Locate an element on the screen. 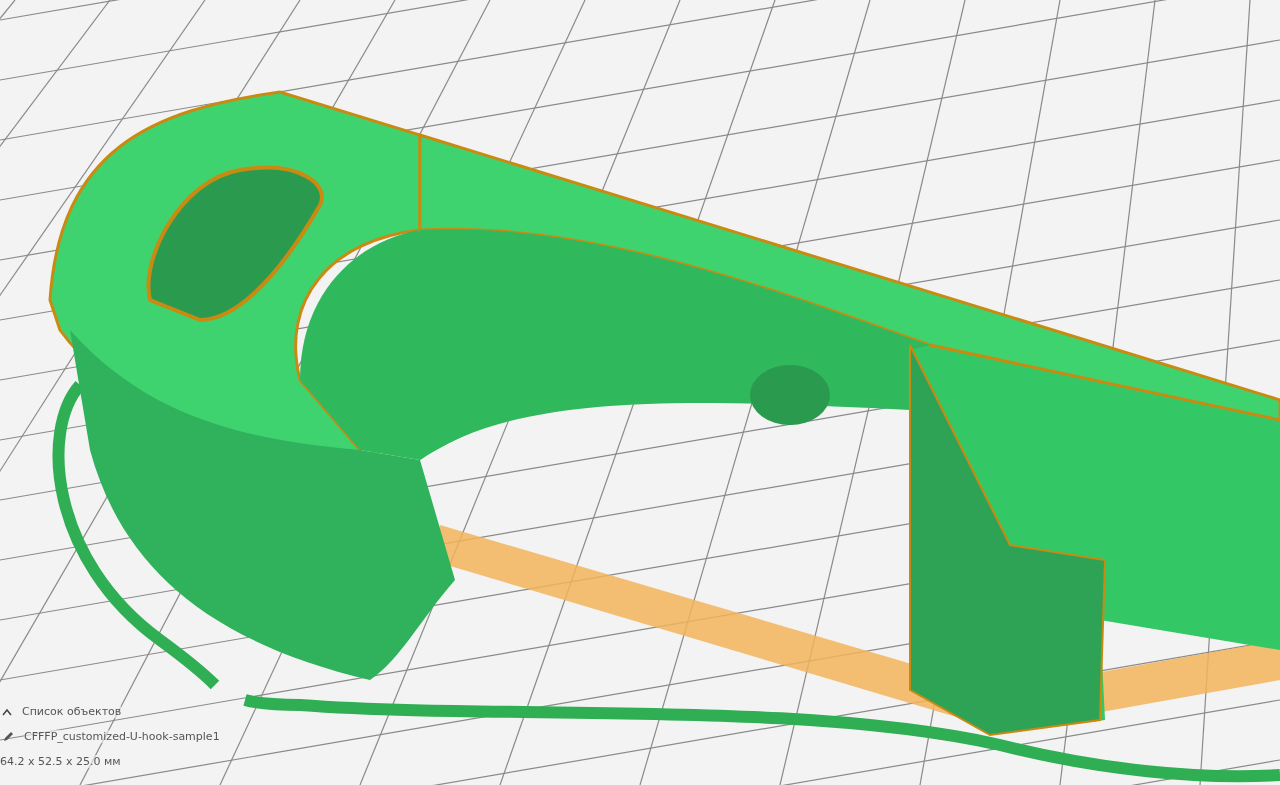 Image resolution: width=1280 pixels, height=785 pixels. pencil-icon is located at coordinates (8, 736).